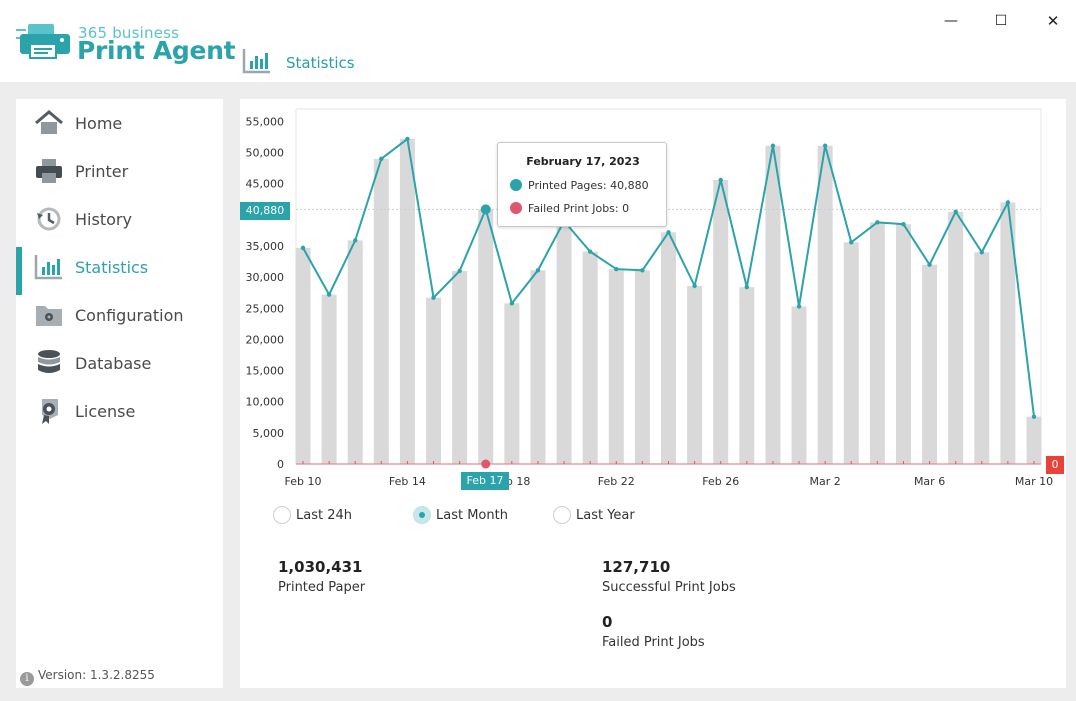 The image size is (1076, 701). Describe the element at coordinates (607, 622) in the screenshot. I see `stat-value: 0` at that location.